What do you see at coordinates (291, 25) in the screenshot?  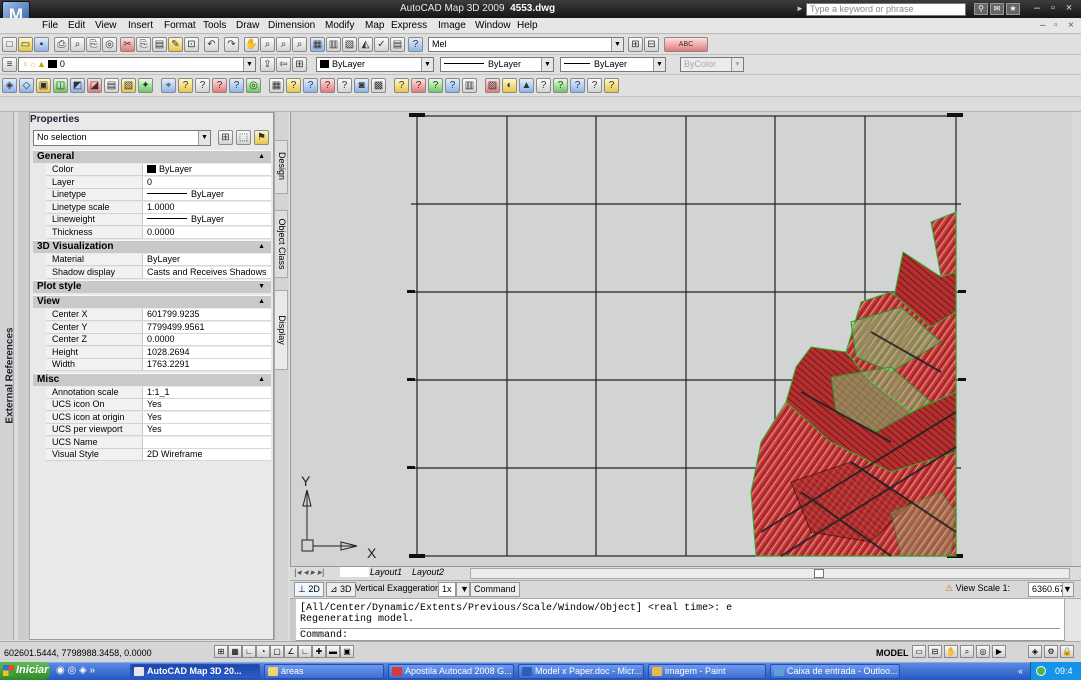 I see `menu-dimension: Dimension` at bounding box center [291, 25].